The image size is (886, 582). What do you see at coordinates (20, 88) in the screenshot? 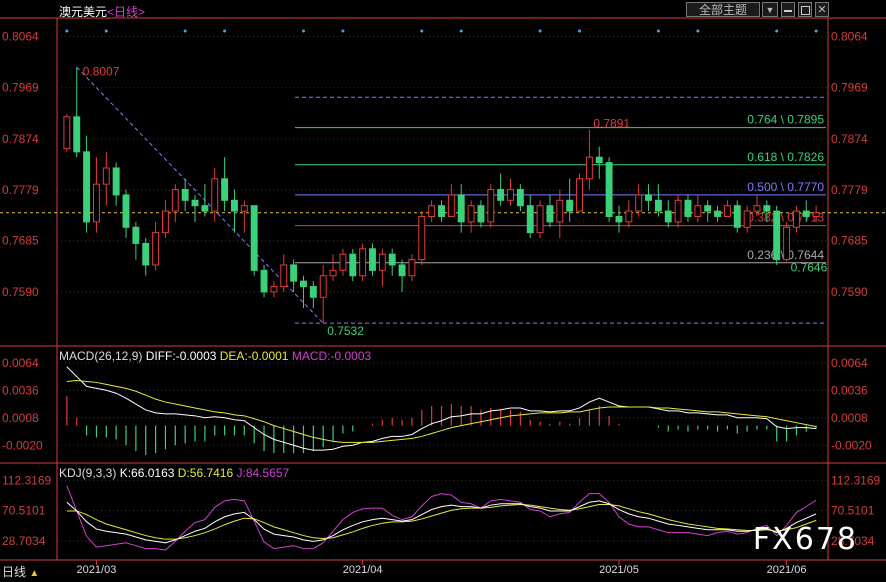
I see `y-tick-label-left: 0.7969` at bounding box center [20, 88].